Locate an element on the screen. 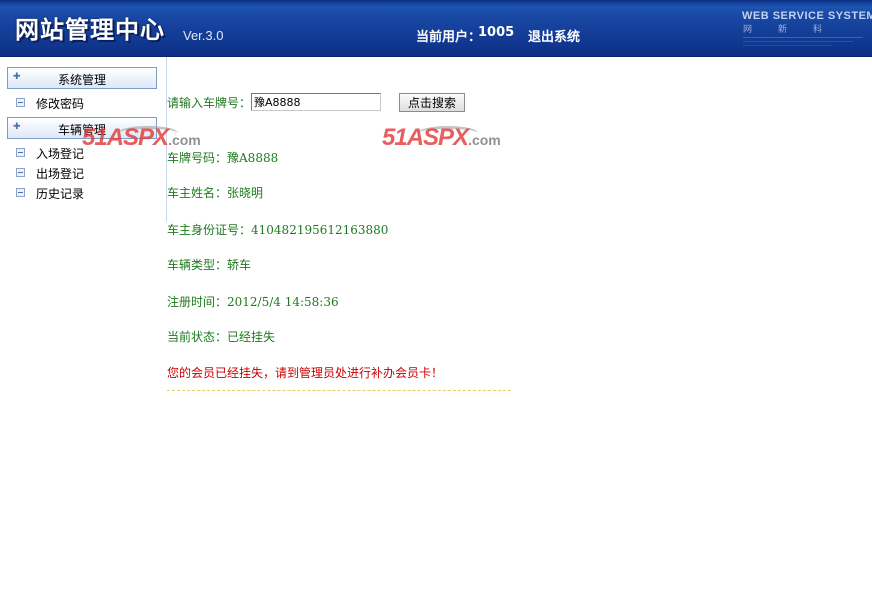 The width and height of the screenshot is (872, 595). sidebar-group-label: 系统管理 is located at coordinates (81, 80).